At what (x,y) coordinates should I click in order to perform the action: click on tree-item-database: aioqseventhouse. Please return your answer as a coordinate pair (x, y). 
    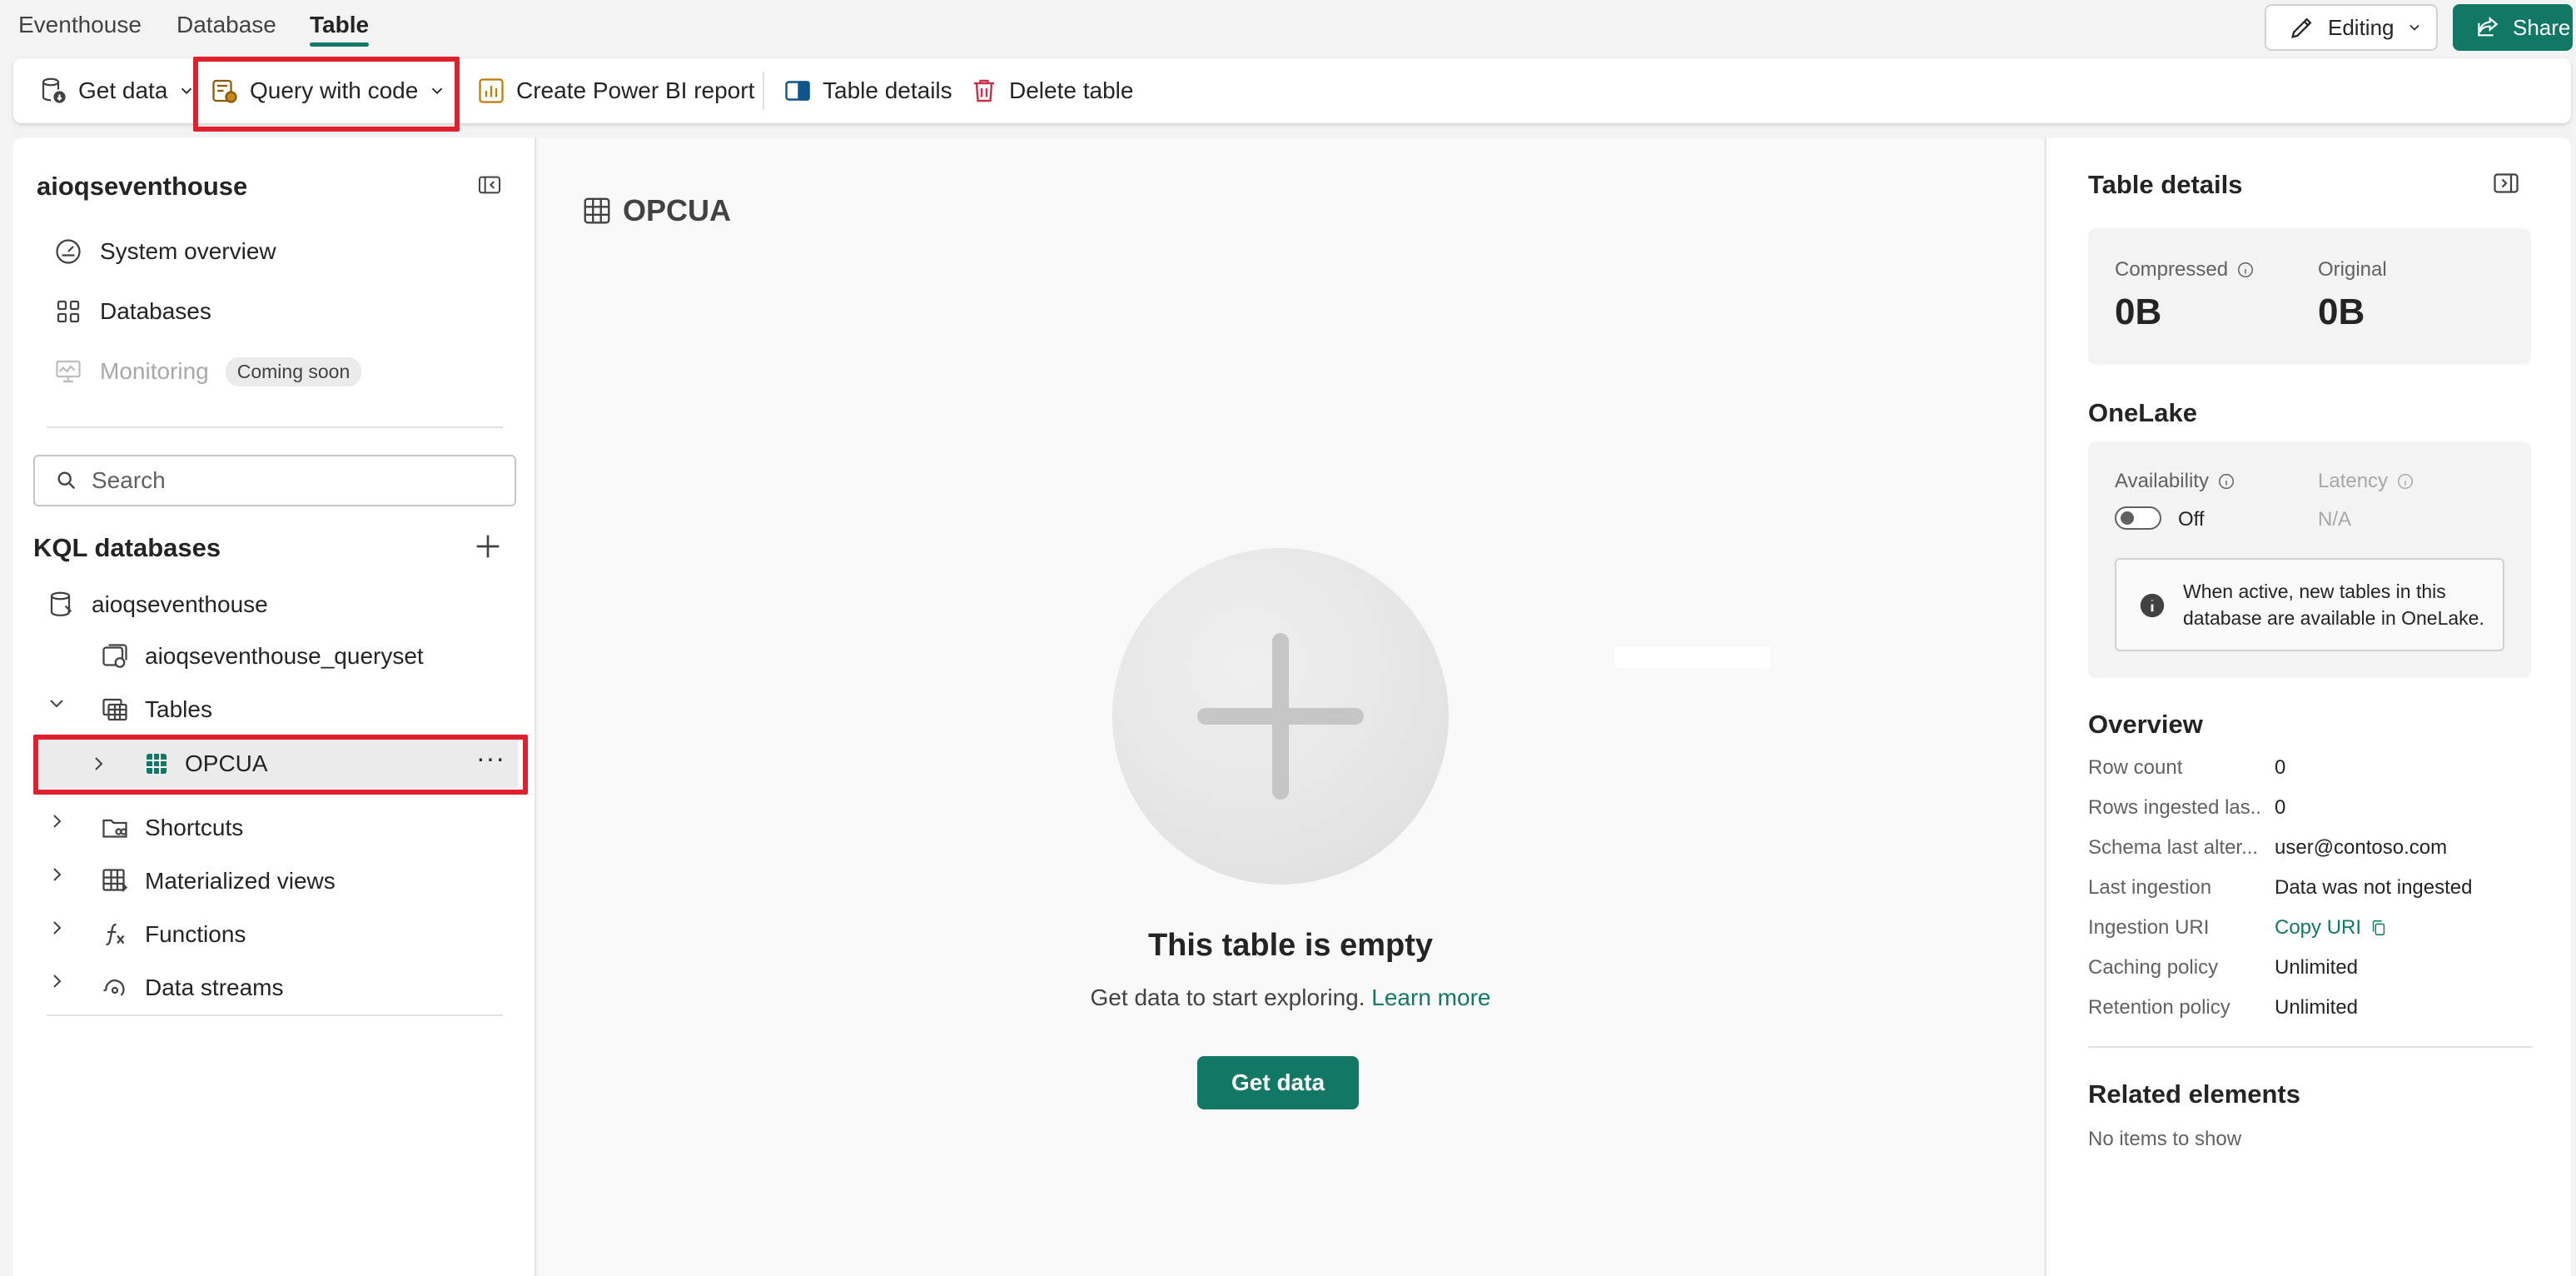
    Looking at the image, I should click on (157, 604).